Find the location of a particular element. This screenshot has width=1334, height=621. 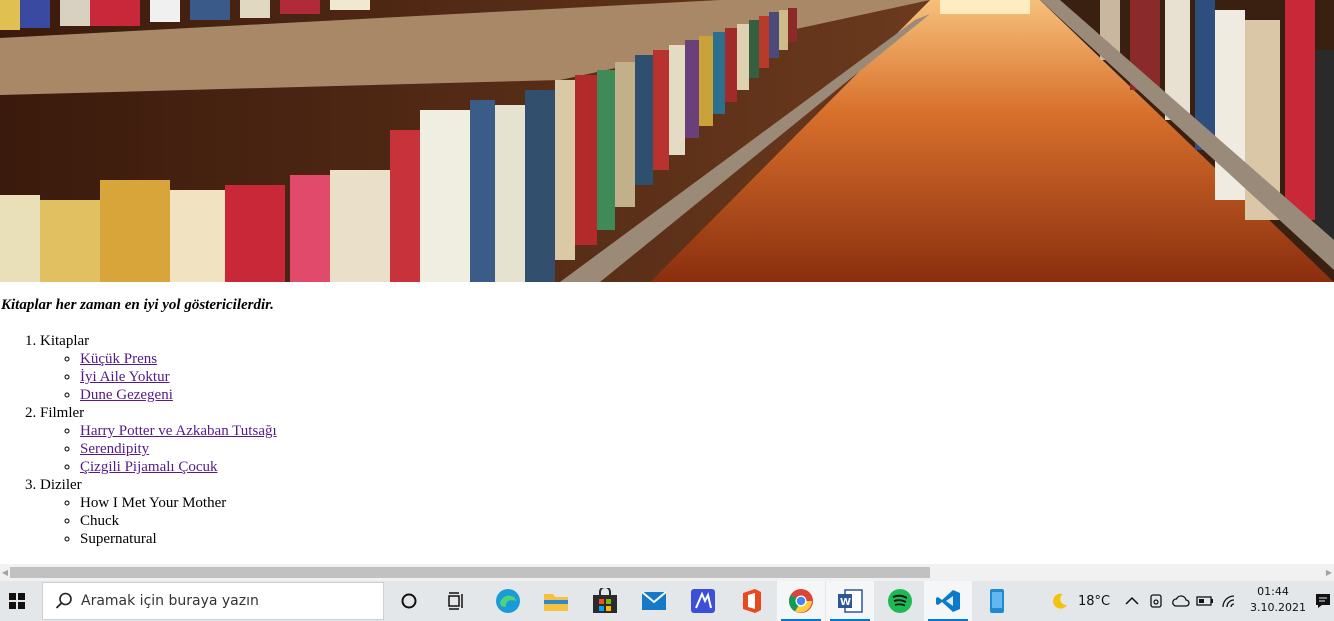

store-icon is located at coordinates (605, 600).